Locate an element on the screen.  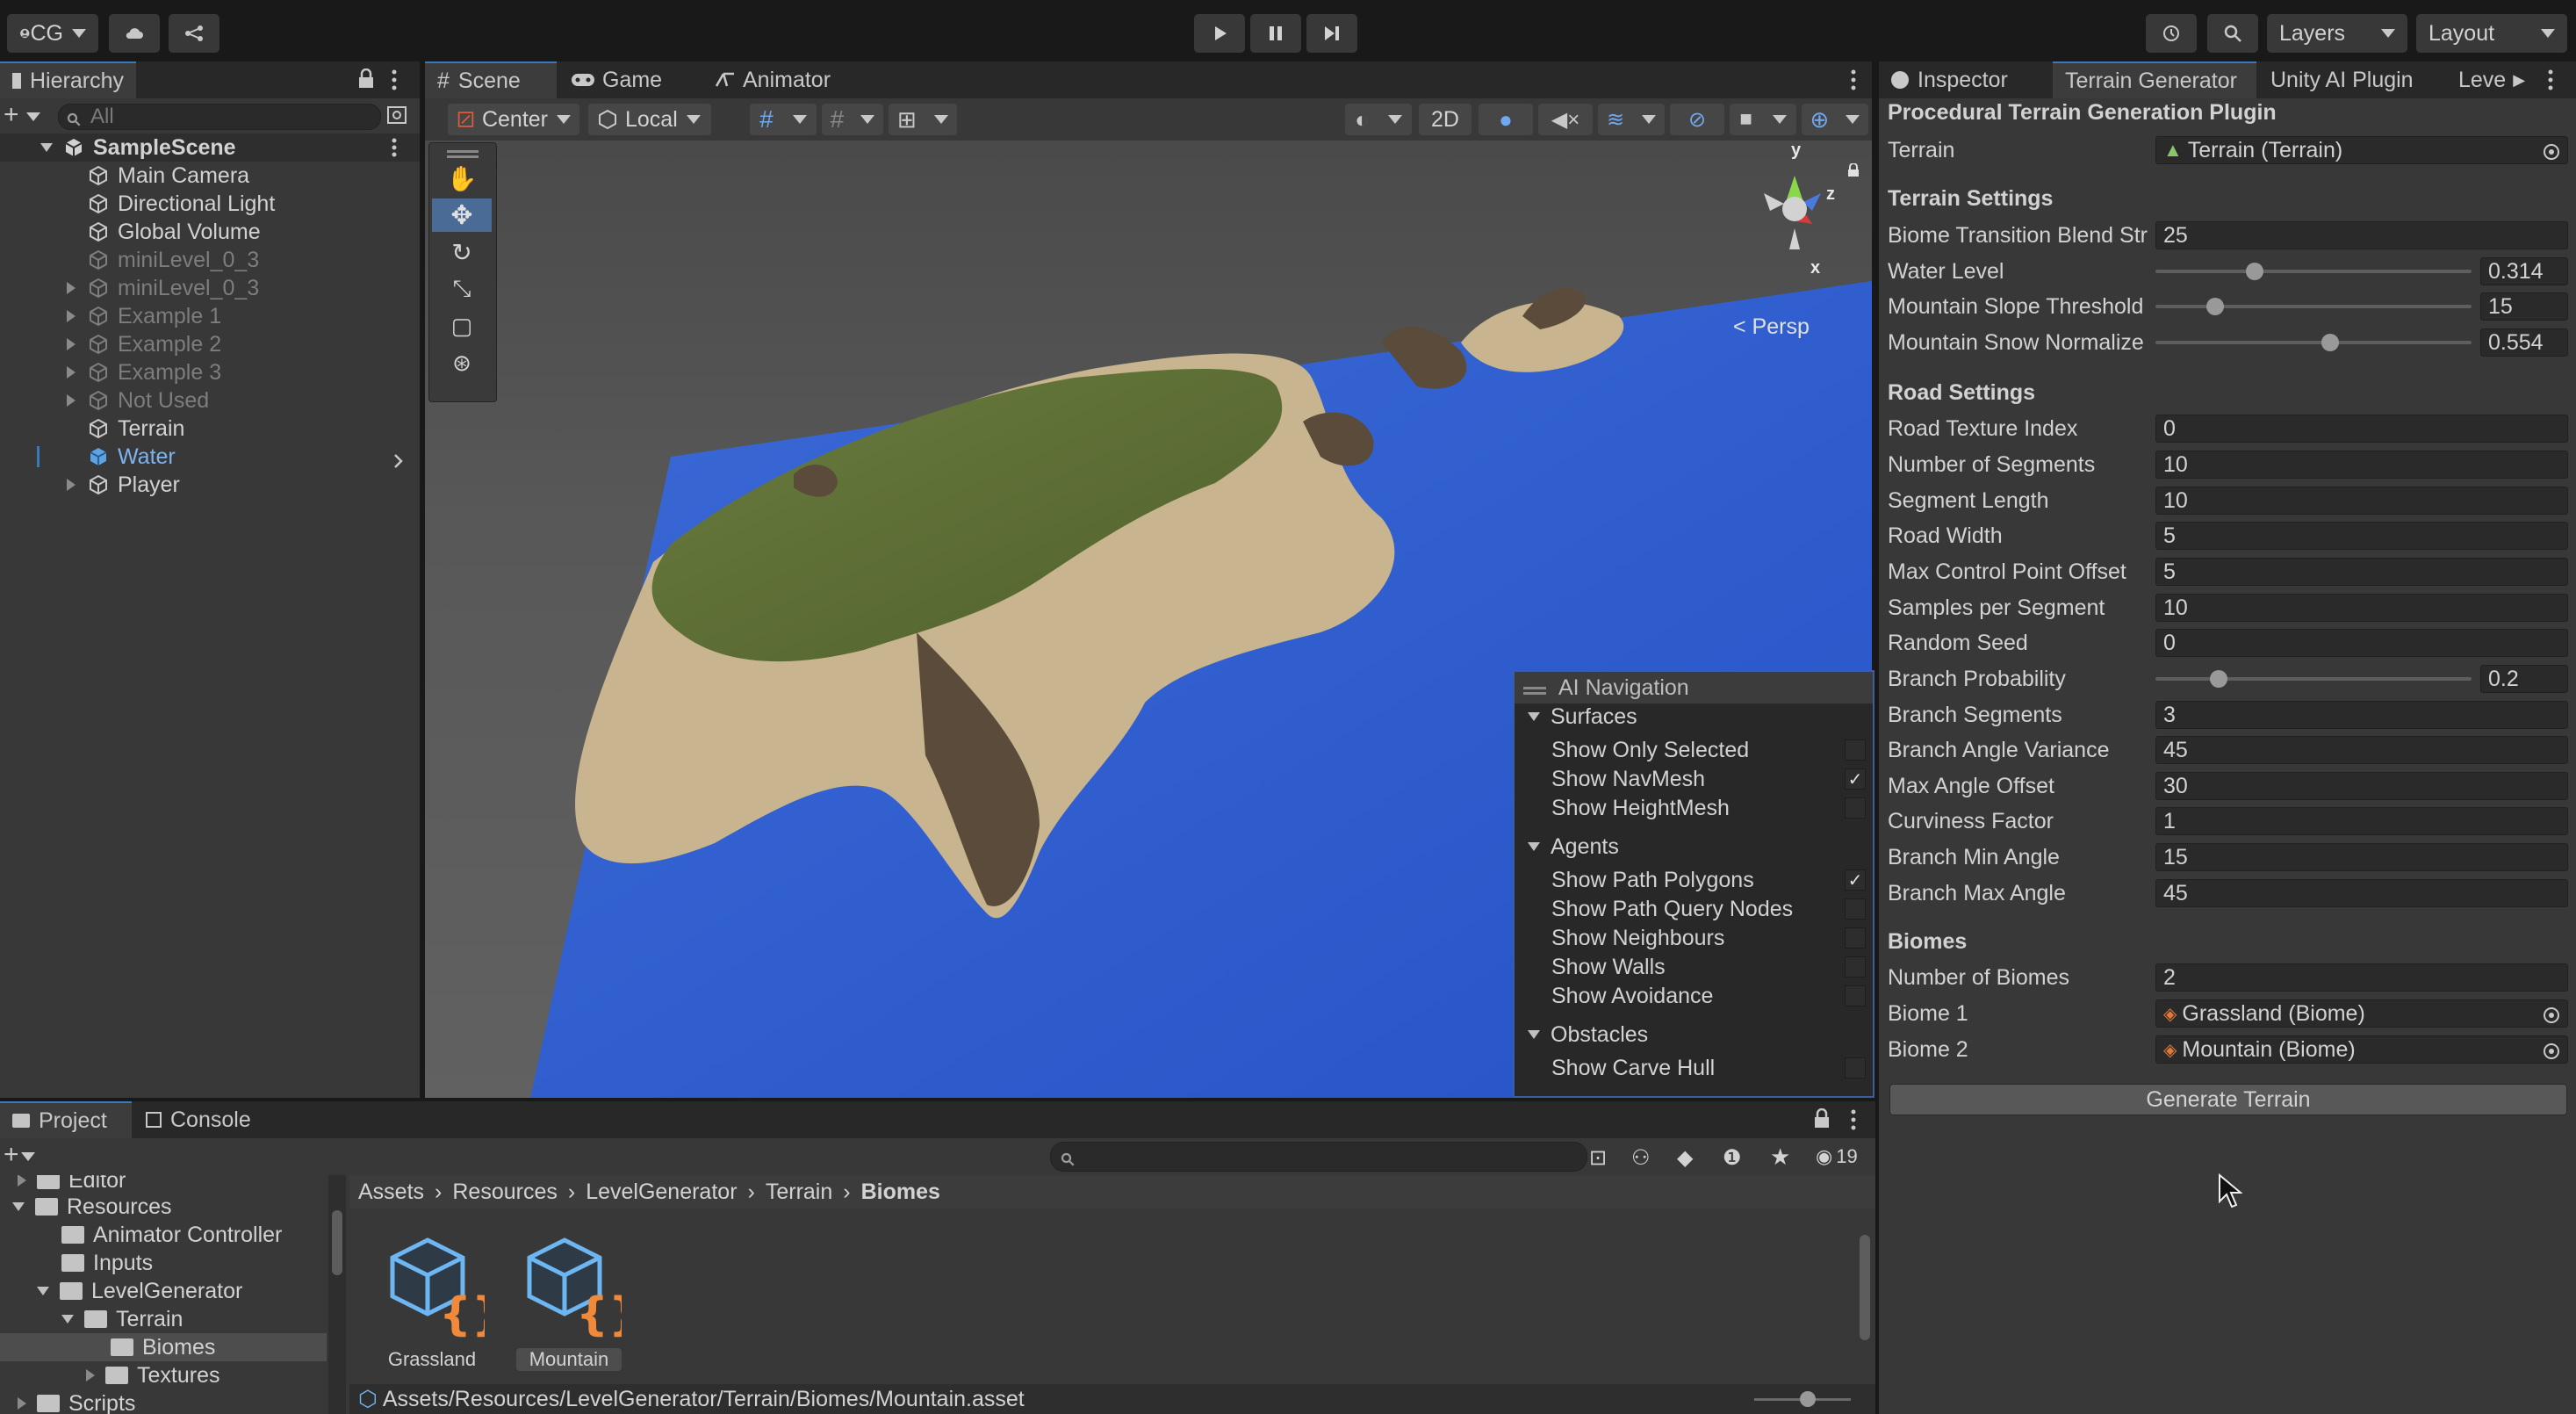
samples-per-segment-input: 10 is located at coordinates (2361, 608).